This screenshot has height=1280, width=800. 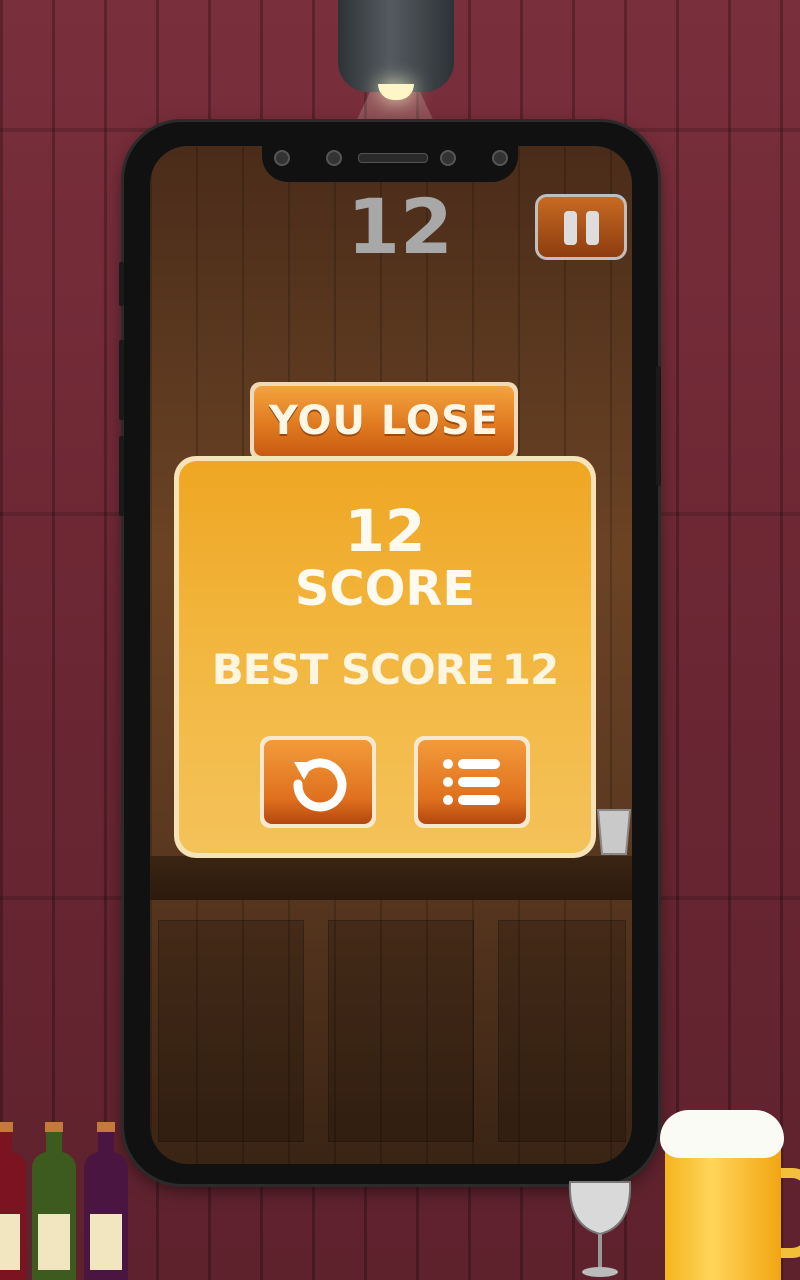 I want to click on front-camera, so click(x=282, y=158).